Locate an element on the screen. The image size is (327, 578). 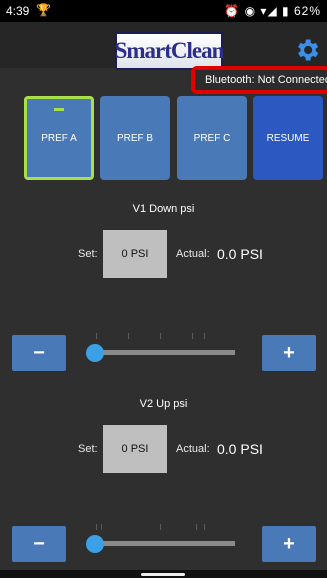
app-logo: SmartClean is located at coordinates (169, 51).